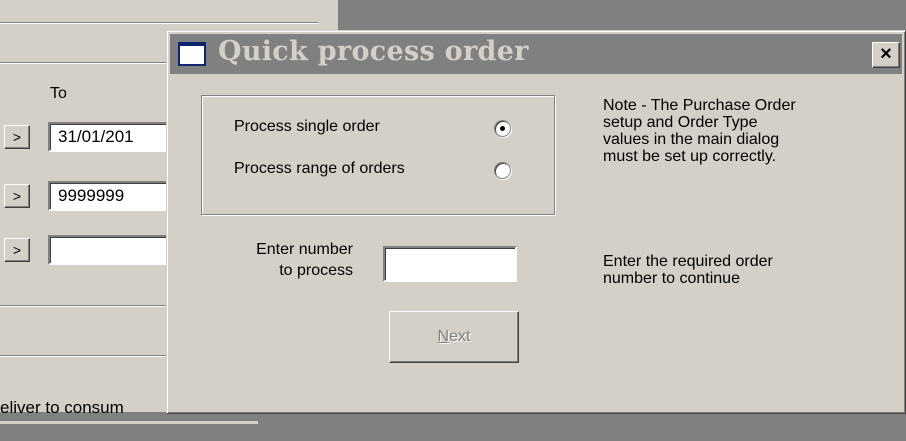 The width and height of the screenshot is (906, 441). Describe the element at coordinates (304, 249) in the screenshot. I see `label-line: Enter number` at that location.